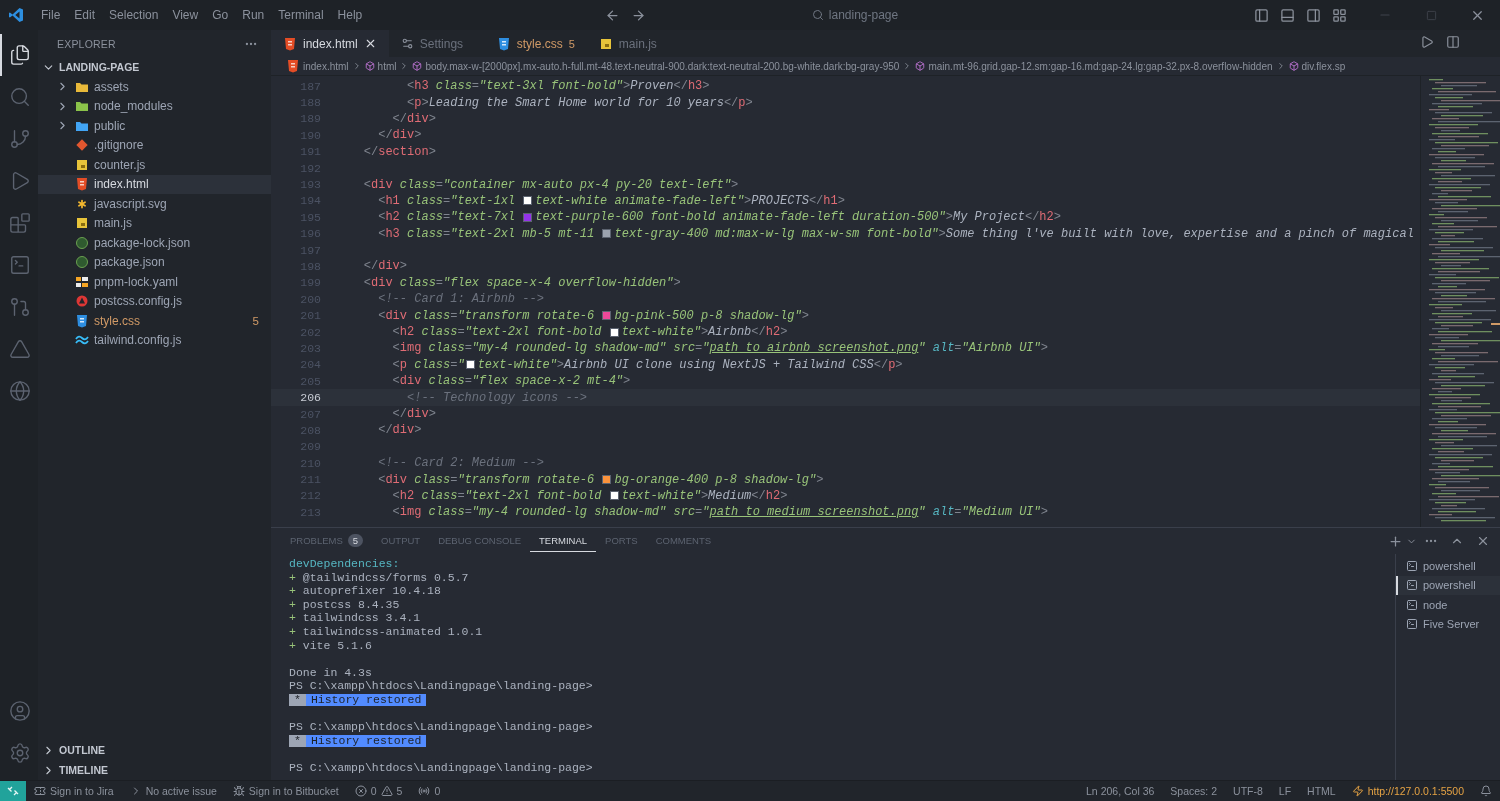 This screenshot has width=1500, height=801. I want to click on explorer-folder: public, so click(154, 126).